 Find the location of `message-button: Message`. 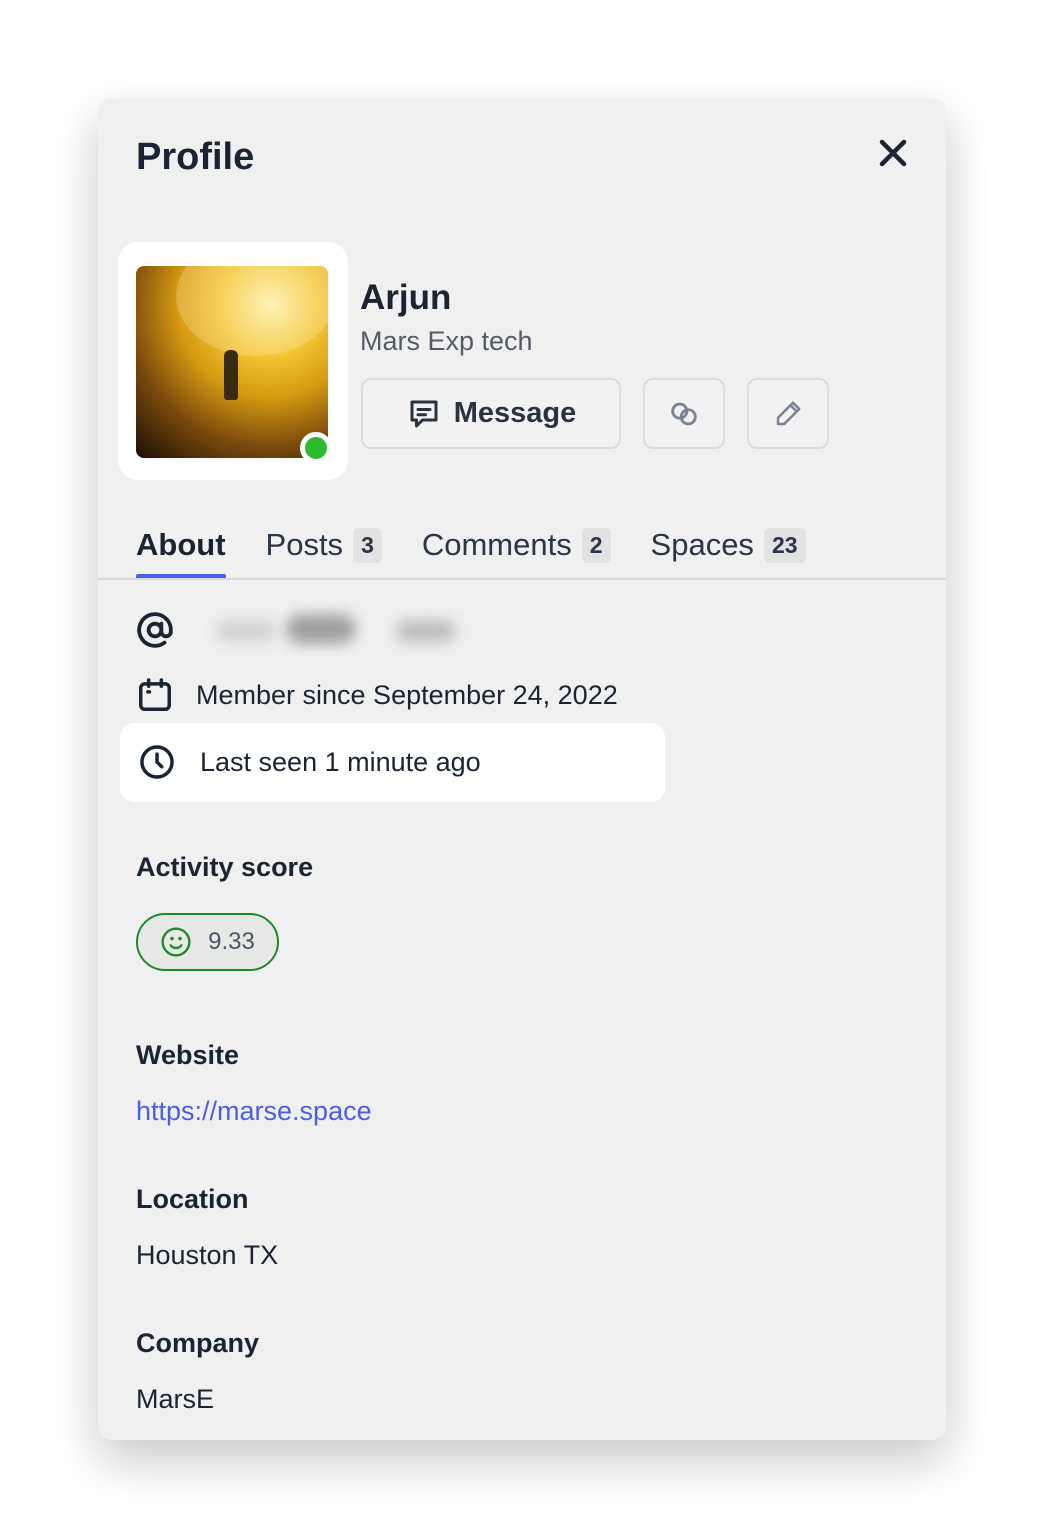

message-button: Message is located at coordinates (491, 413).